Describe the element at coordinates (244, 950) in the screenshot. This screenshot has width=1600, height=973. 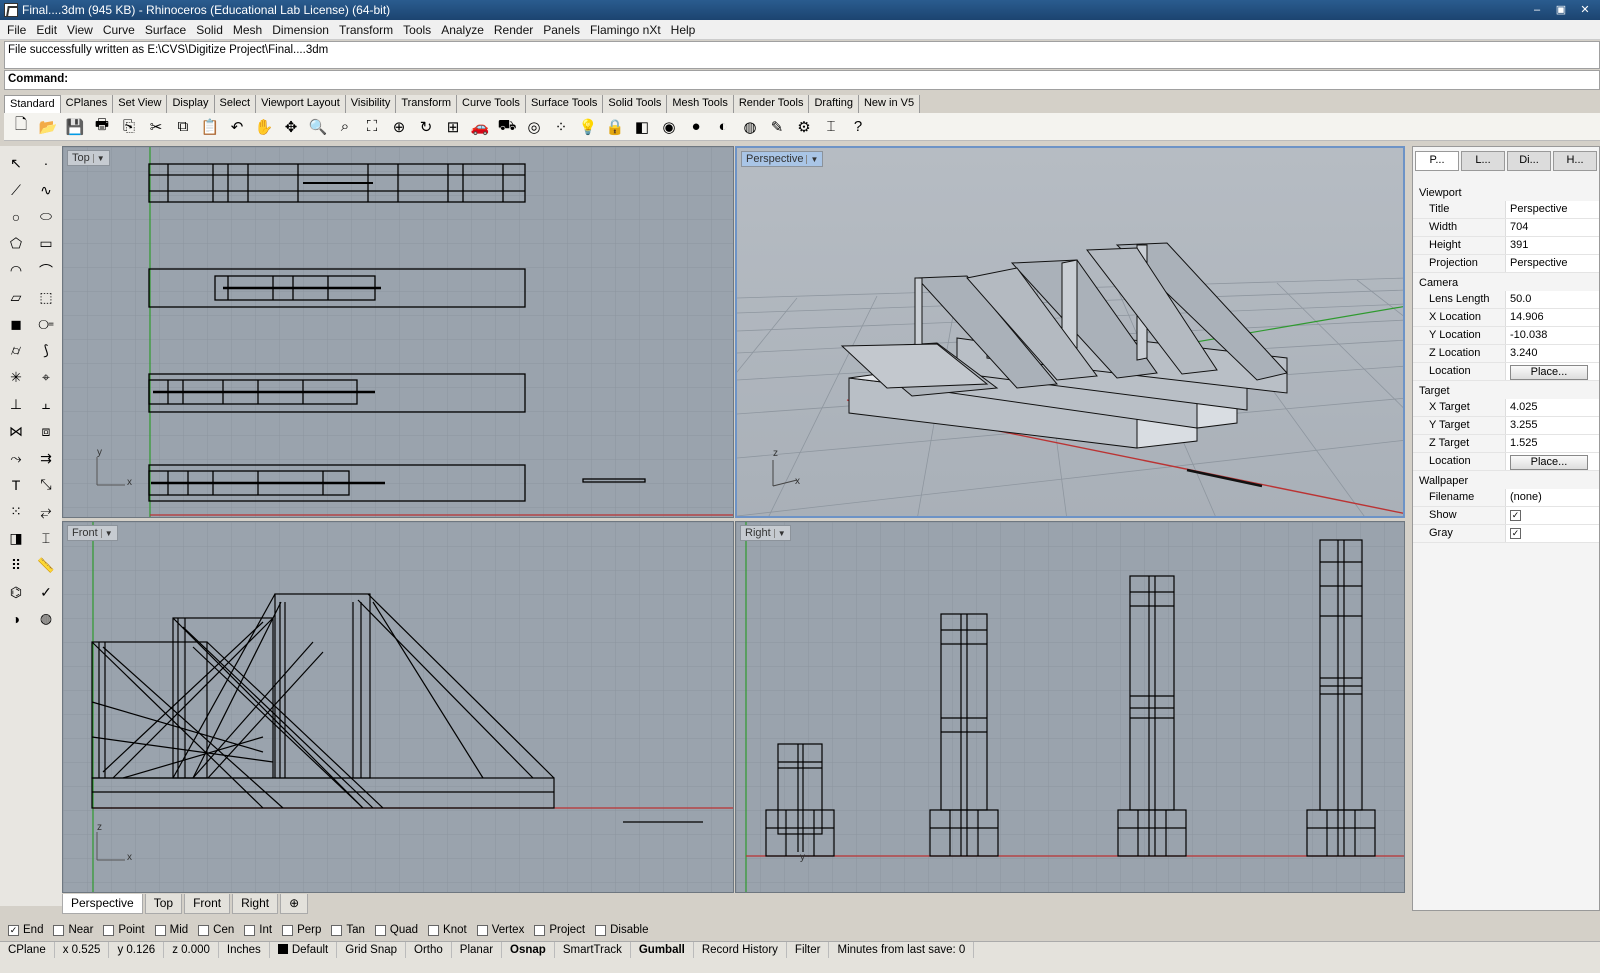
I see `status-units: Inches` at that location.